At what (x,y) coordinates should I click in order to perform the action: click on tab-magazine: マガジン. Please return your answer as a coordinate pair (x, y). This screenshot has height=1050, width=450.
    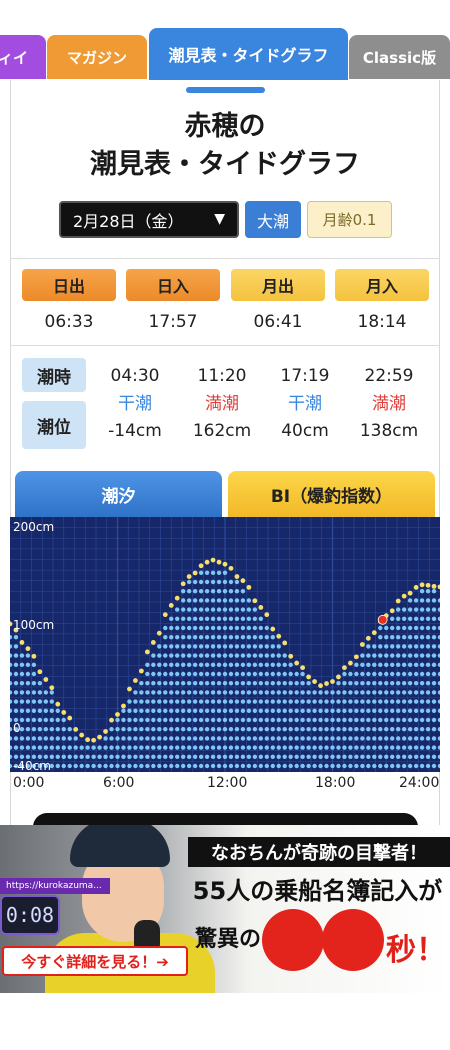
    Looking at the image, I should click on (97, 57).